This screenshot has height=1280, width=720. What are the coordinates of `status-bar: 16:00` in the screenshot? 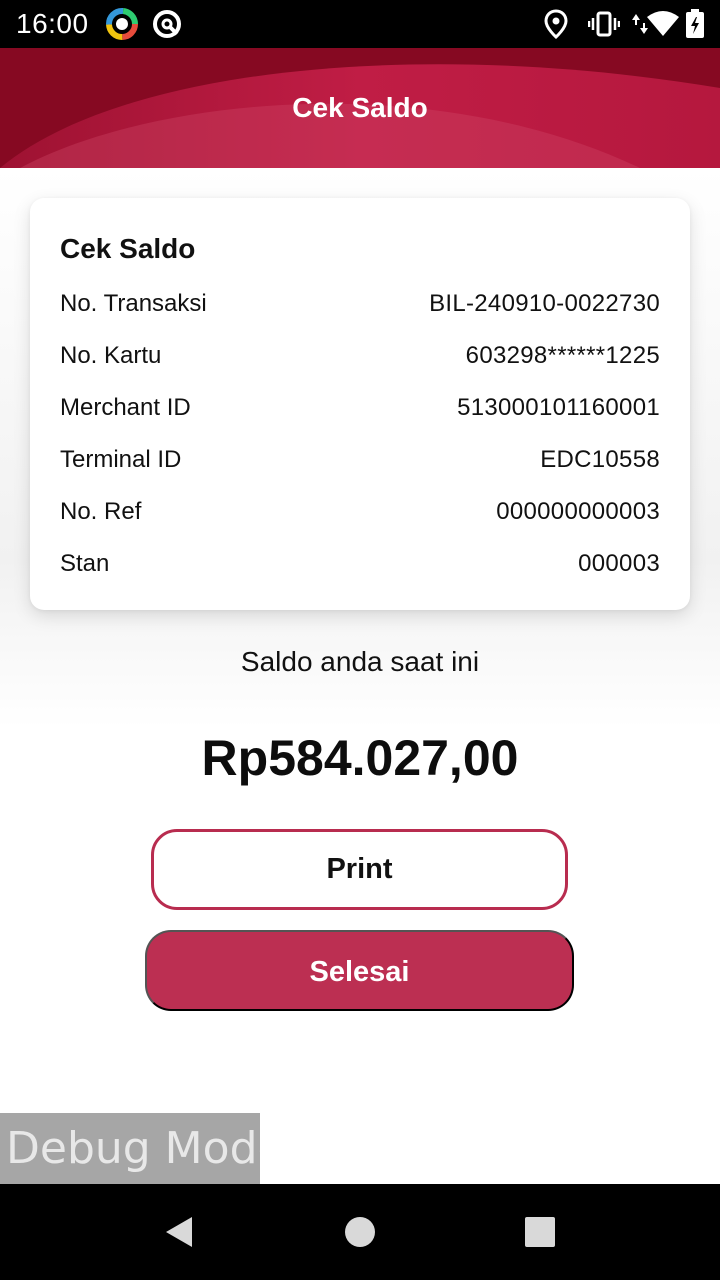 It's located at (360, 24).